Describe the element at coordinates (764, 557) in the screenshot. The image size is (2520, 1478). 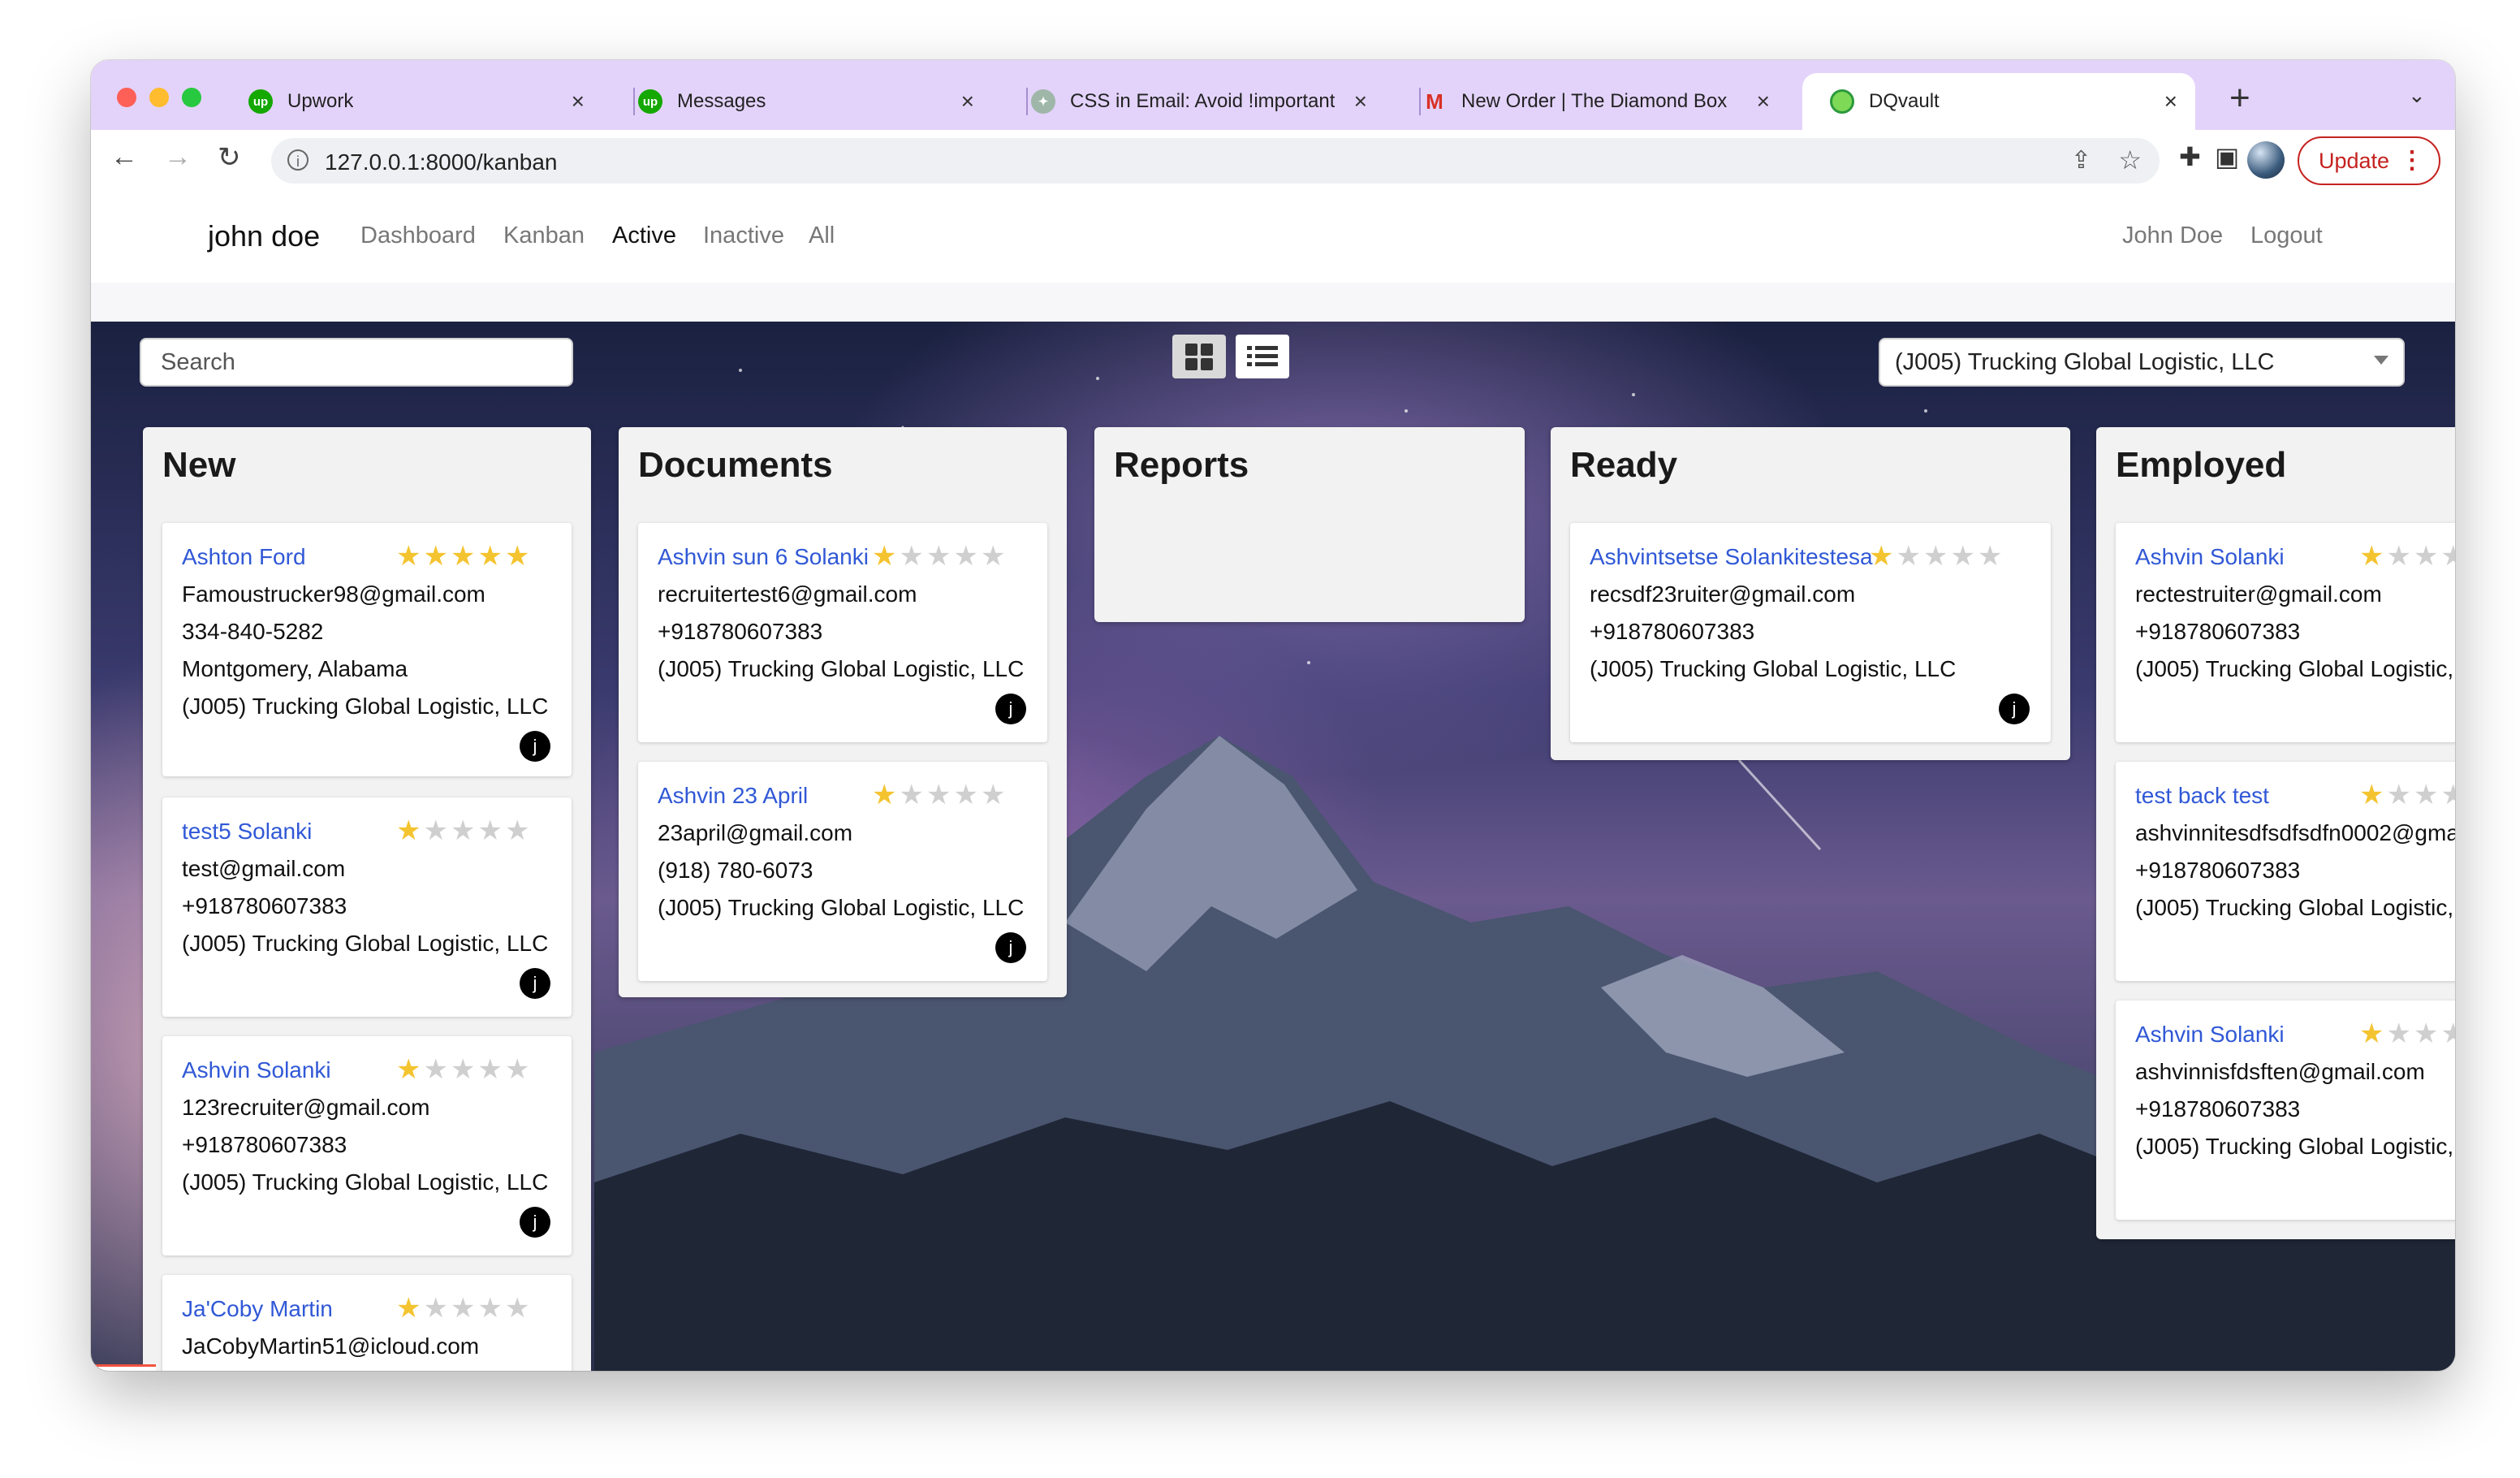
I see `candidate-name: Ashvin sun 6 Solanki` at that location.